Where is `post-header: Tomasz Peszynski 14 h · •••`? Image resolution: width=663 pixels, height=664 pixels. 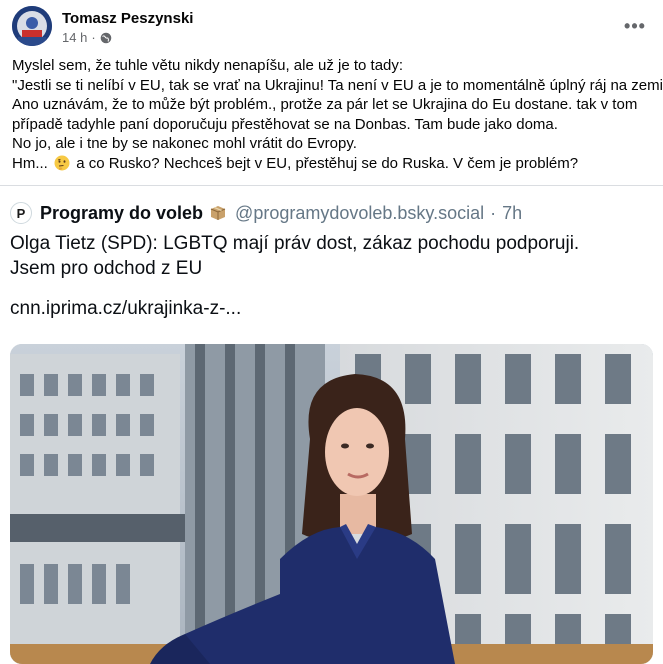
post-header: Tomasz Peszynski 14 h · ••• is located at coordinates (331, 27).